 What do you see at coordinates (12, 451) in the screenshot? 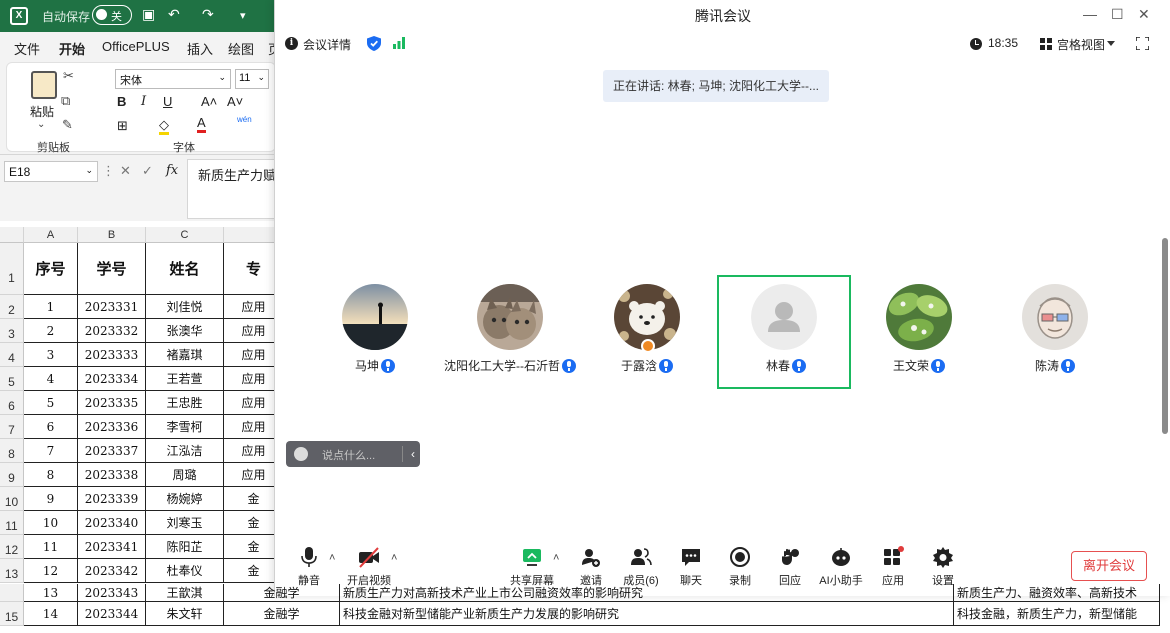
I see `row-header: 8` at bounding box center [12, 451].